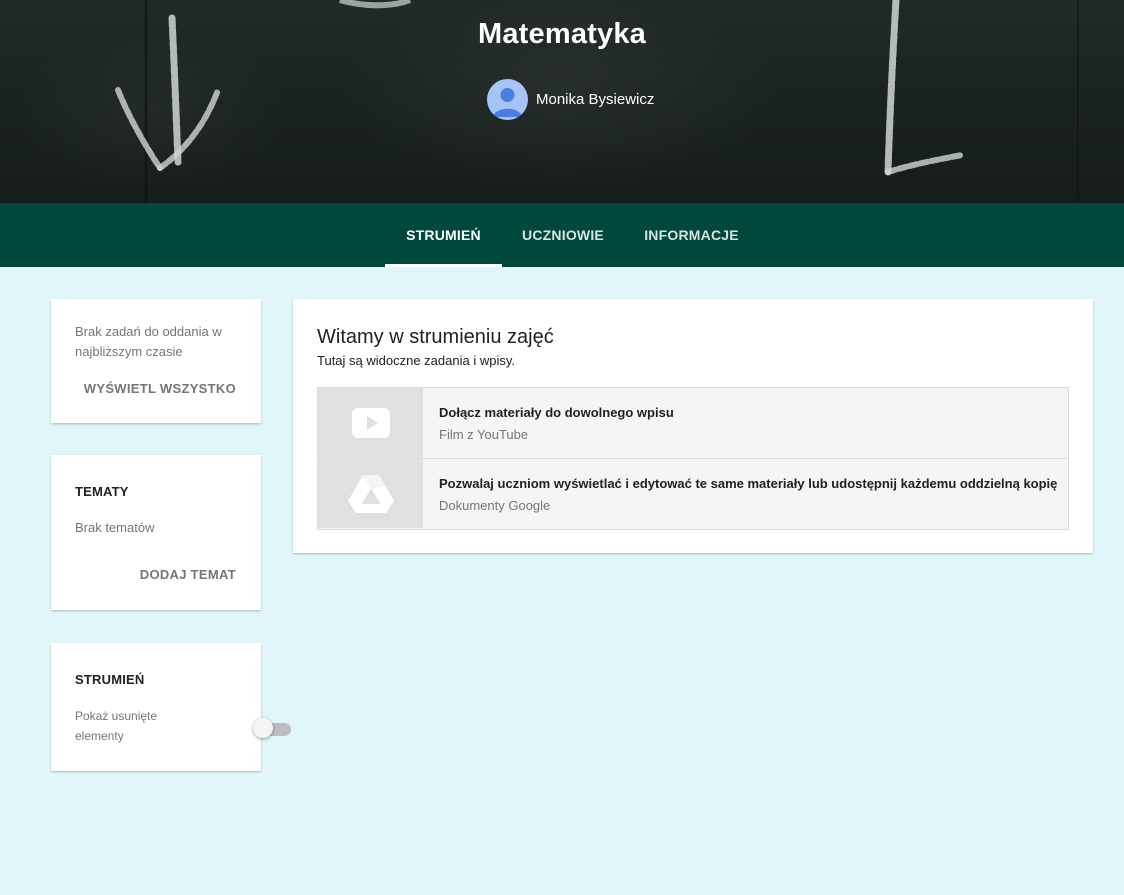 The width and height of the screenshot is (1124, 895). I want to click on teacher-name: Monika Bysiewicz, so click(595, 99).